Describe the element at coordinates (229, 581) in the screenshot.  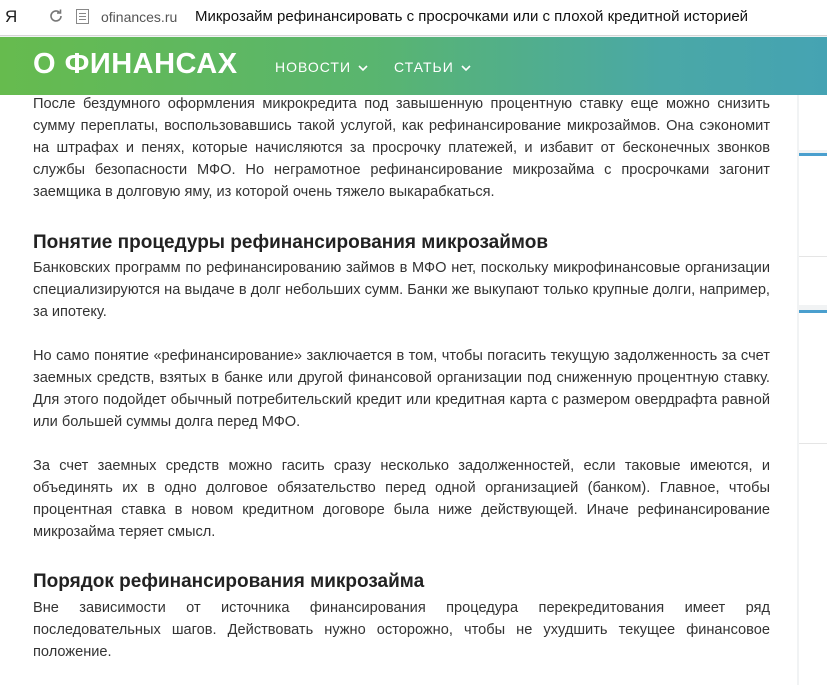
I see `section-heading: Порядок рефинансирования микрозайма` at that location.